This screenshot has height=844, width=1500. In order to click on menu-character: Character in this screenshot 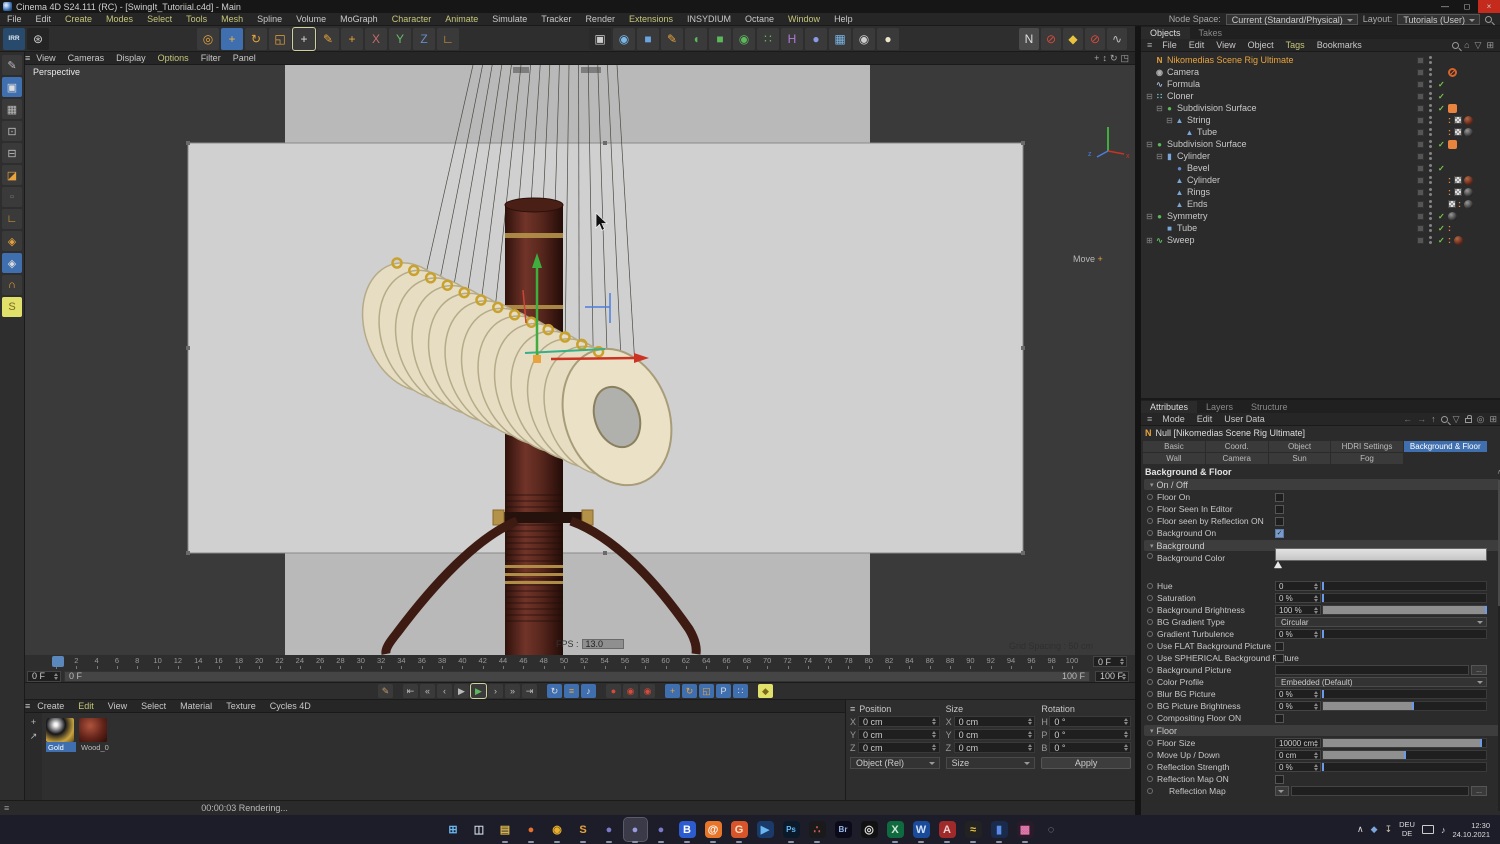, I will do `click(412, 19)`.